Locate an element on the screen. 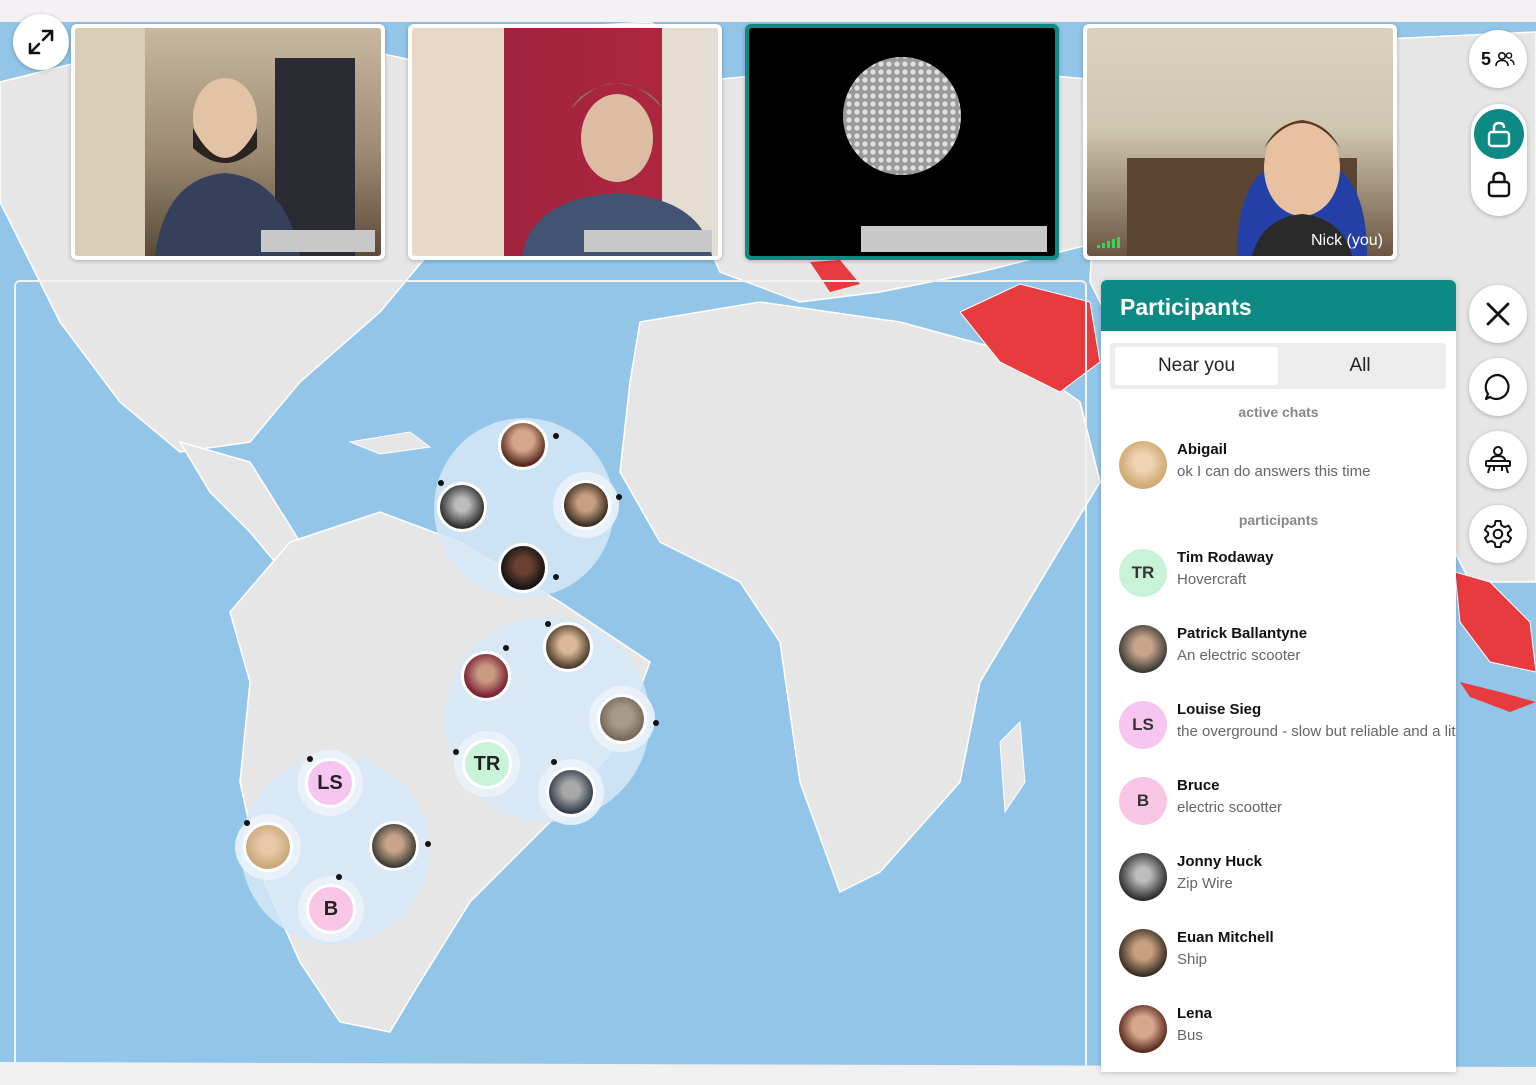 The width and height of the screenshot is (1536, 1085). participant-tabs: Near you All is located at coordinates (1278, 366).